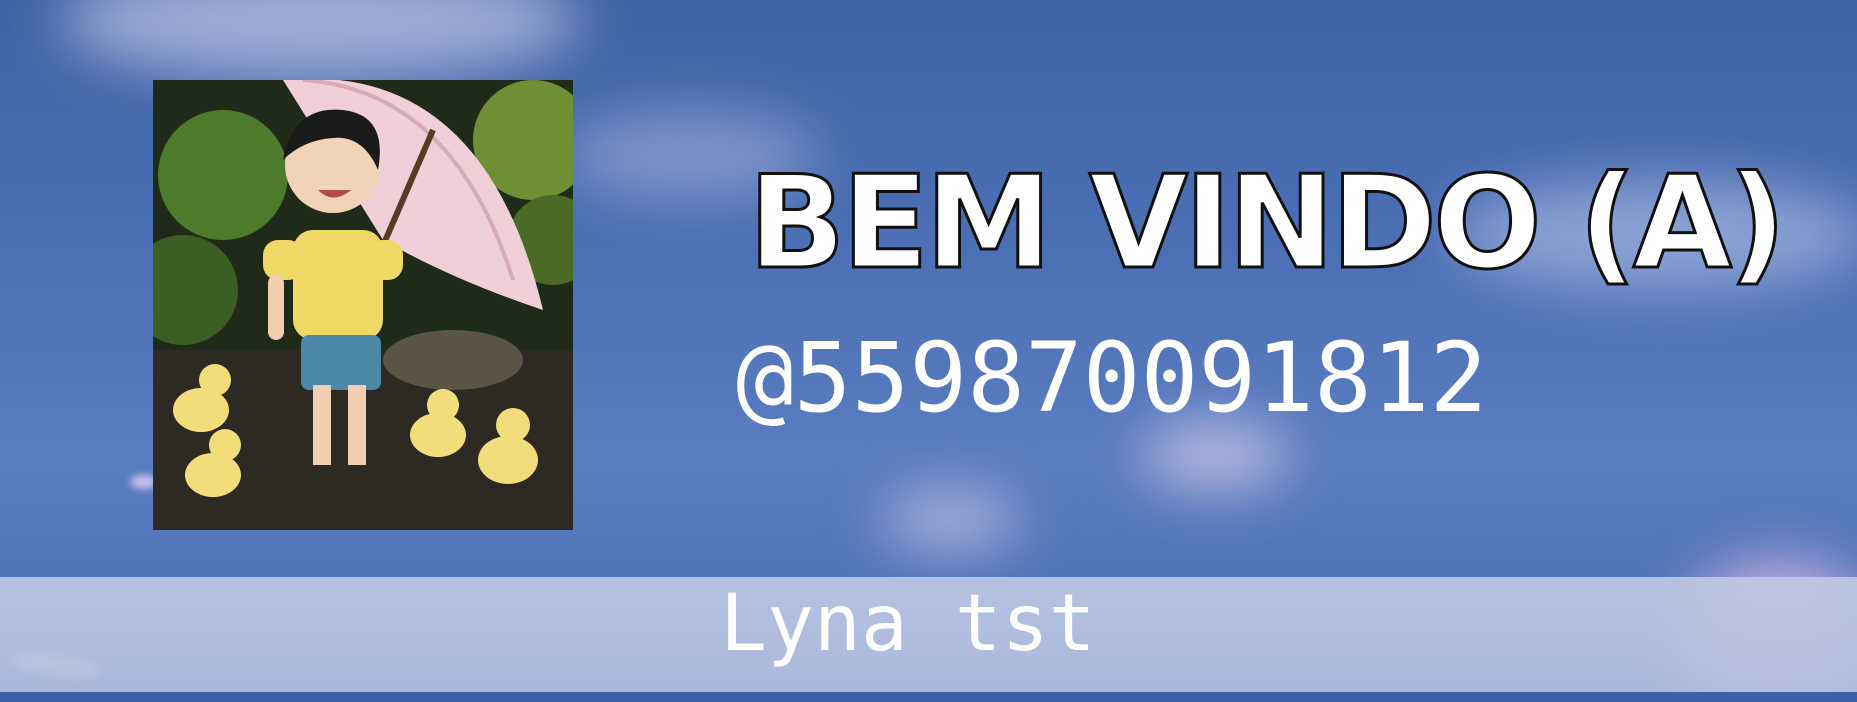  What do you see at coordinates (928, 697) in the screenshot?
I see `banner-bottom-edge` at bounding box center [928, 697].